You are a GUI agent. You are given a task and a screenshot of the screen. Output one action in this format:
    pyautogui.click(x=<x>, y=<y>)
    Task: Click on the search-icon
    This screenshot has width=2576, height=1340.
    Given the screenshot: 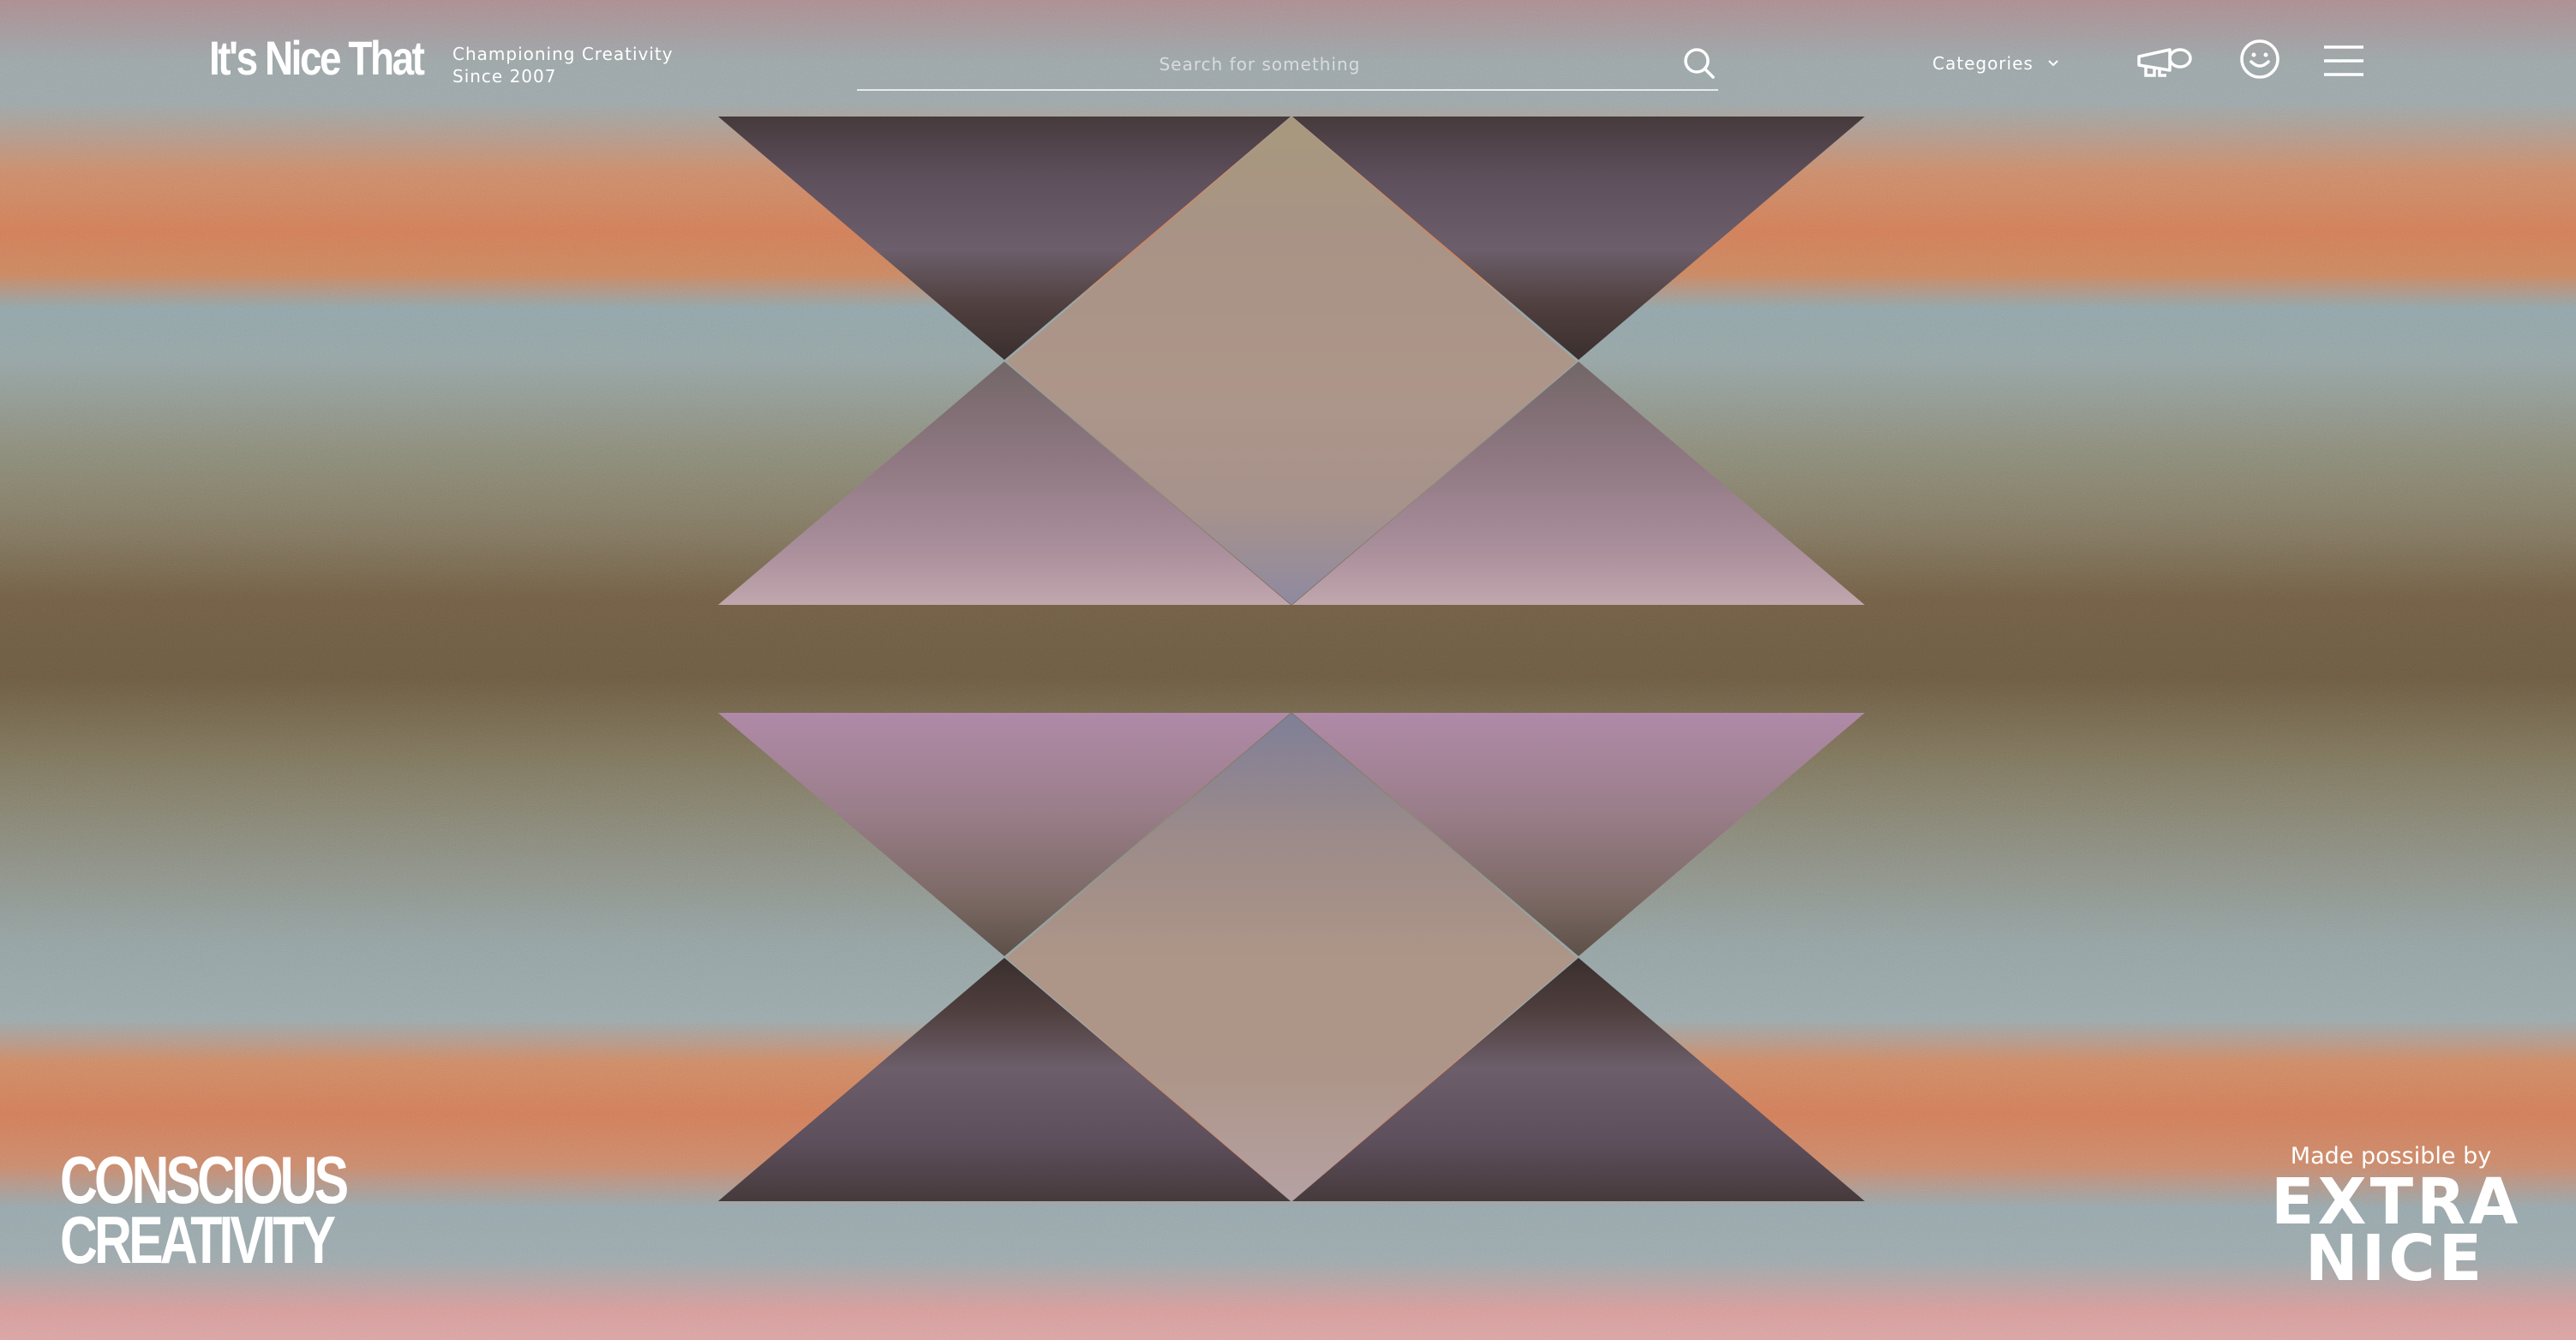 What is the action you would take?
    pyautogui.click(x=1699, y=63)
    